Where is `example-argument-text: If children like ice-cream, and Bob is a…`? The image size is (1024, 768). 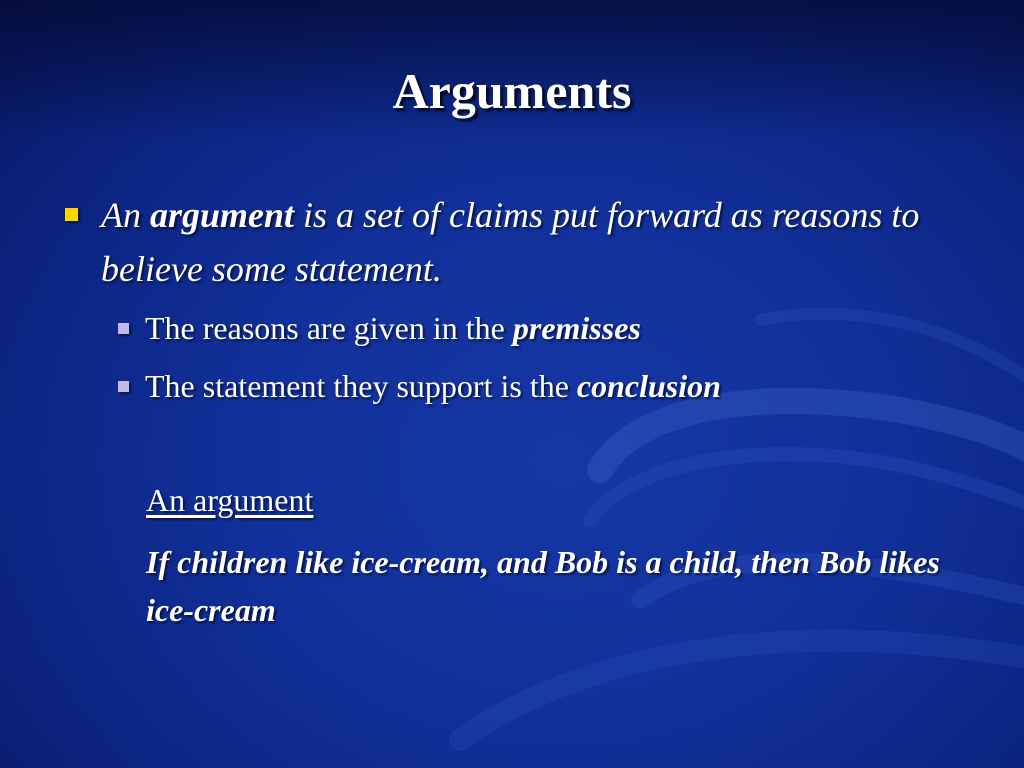
example-argument-text: If children like ice-cream, and Bob is a… is located at coordinates (543, 586).